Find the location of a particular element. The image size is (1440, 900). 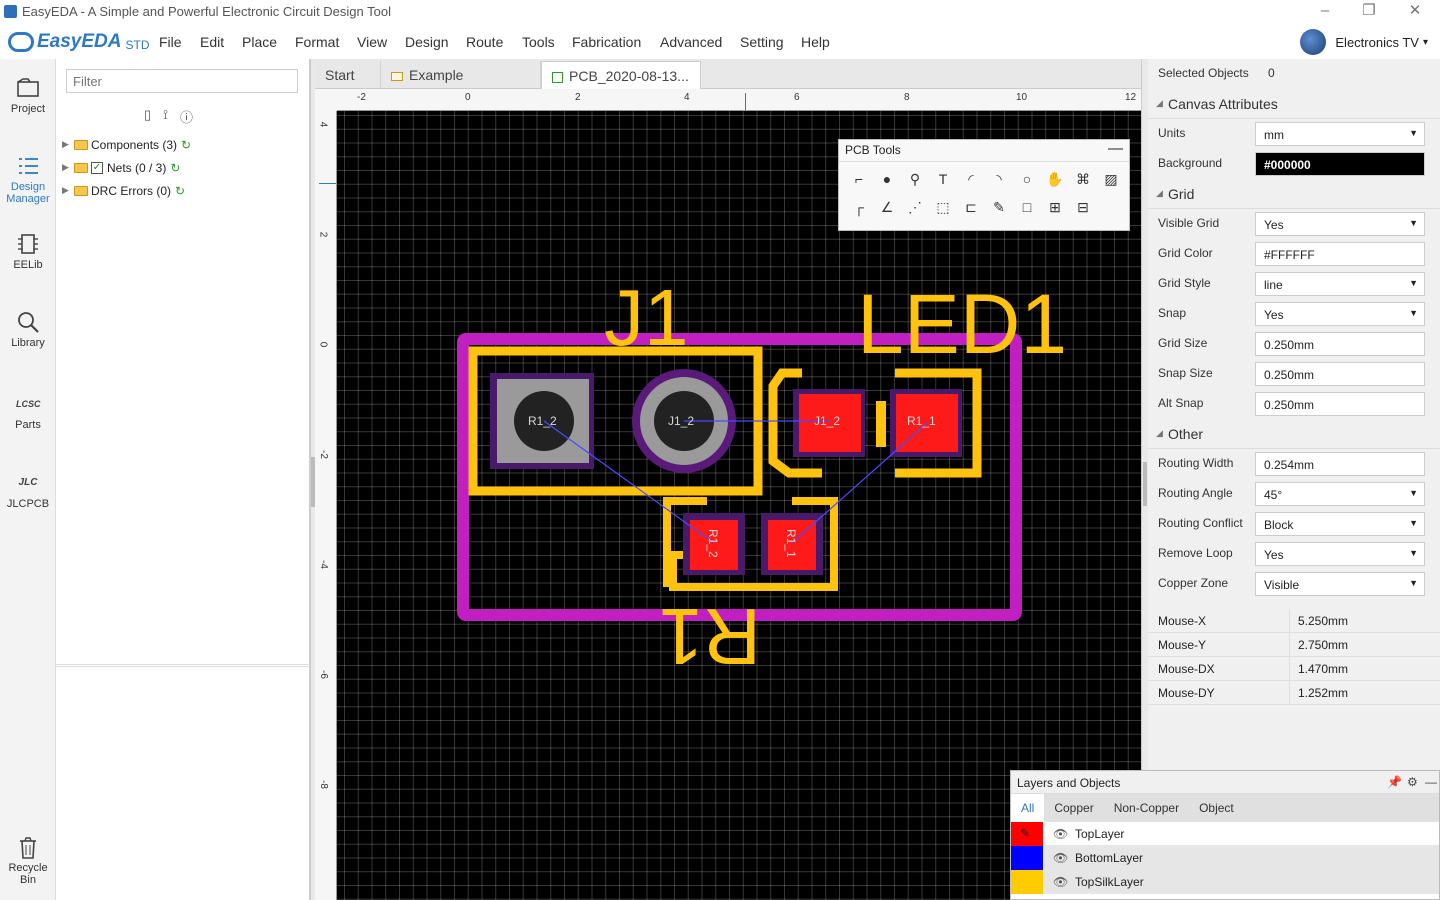

panel-divider is located at coordinates (183, 665).